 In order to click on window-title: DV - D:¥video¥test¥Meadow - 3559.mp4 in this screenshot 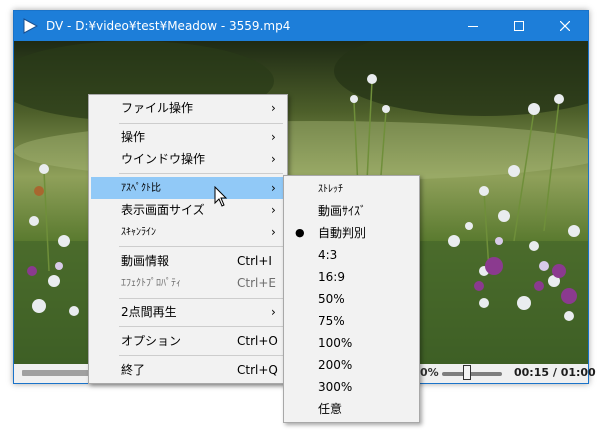, I will do `click(168, 26)`.